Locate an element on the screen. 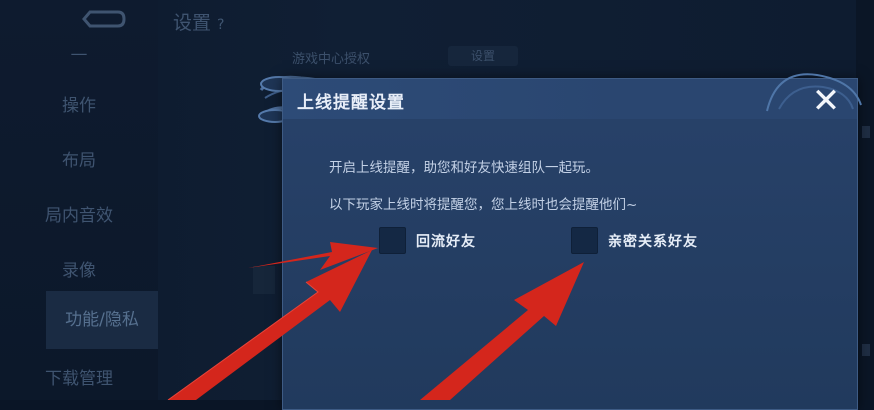 The width and height of the screenshot is (874, 410). game-center-auth-button: 设置 is located at coordinates (483, 56).